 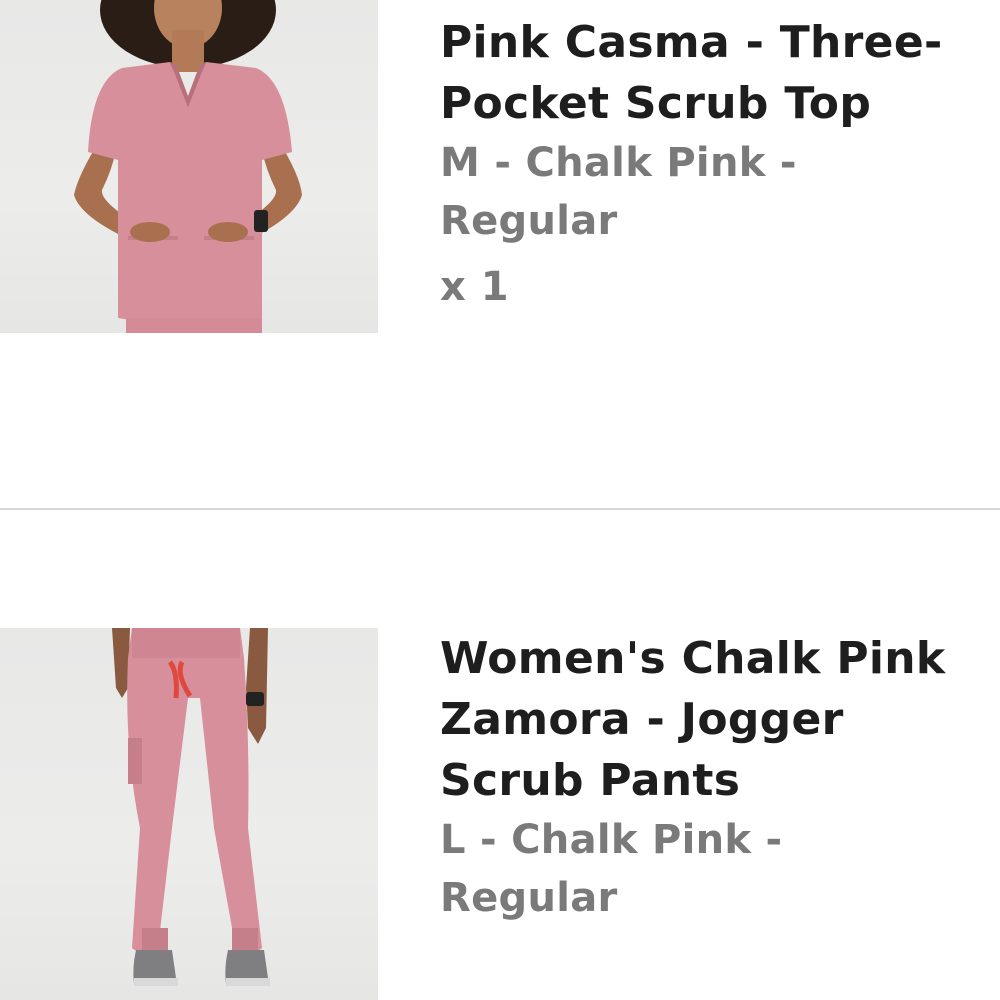 I want to click on jogger-pants-photo, so click(x=191, y=807).